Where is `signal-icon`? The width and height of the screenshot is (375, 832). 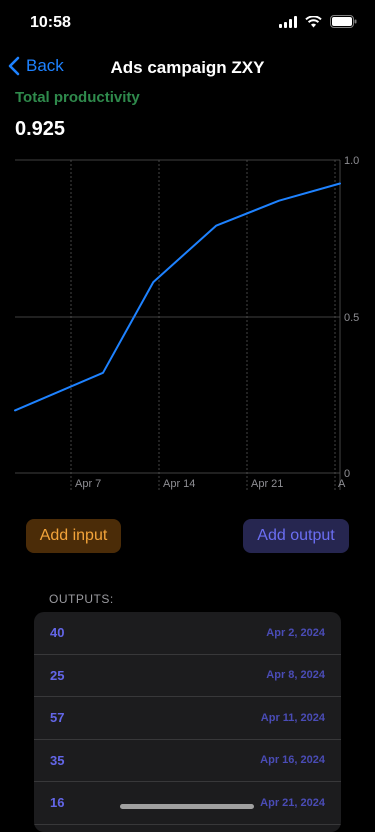 signal-icon is located at coordinates (288, 21).